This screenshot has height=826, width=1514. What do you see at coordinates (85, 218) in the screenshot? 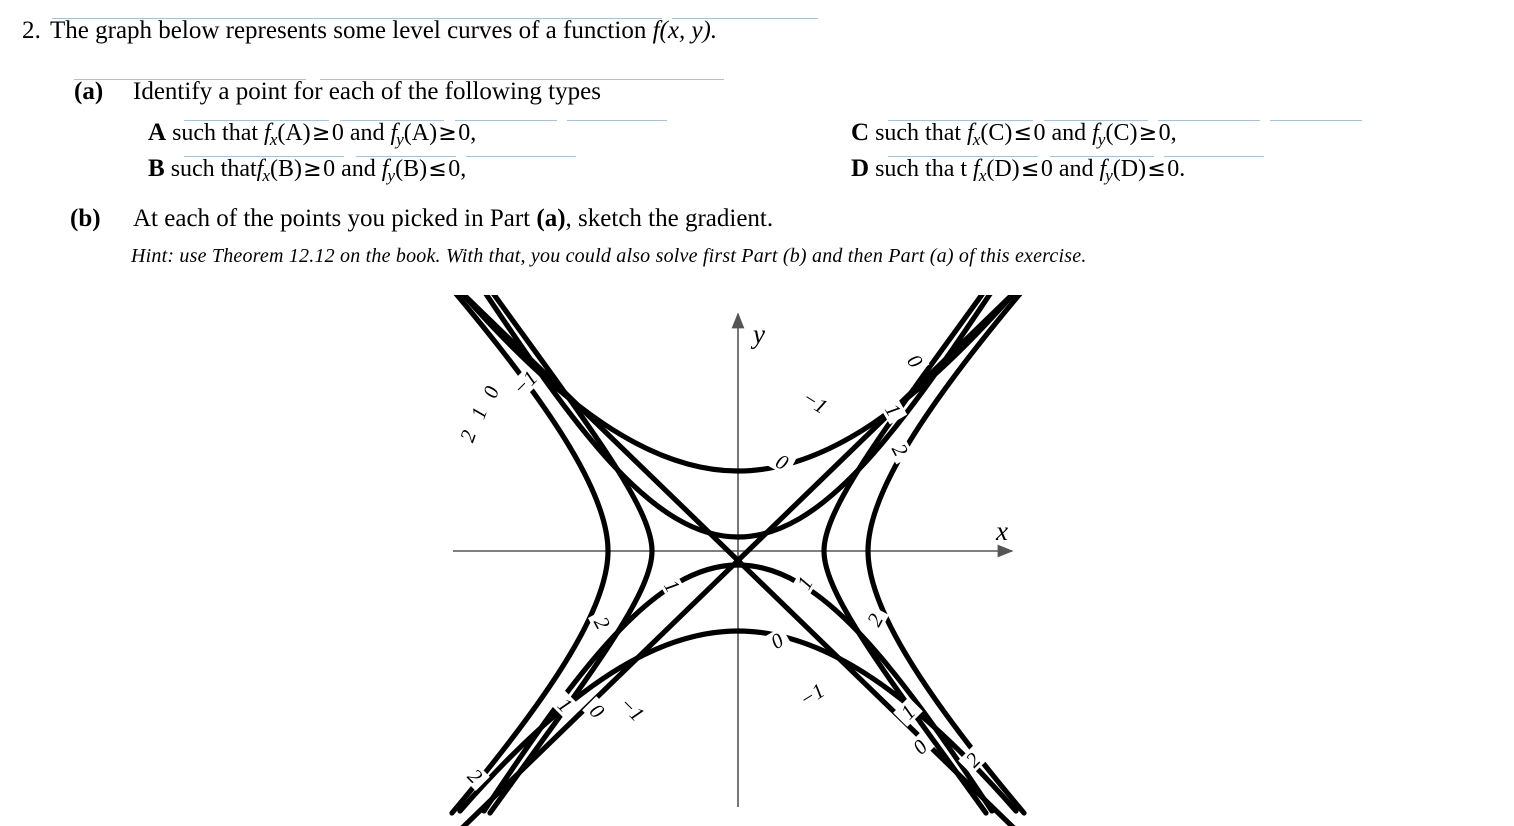
I see `part-b-label: (b)` at bounding box center [85, 218].